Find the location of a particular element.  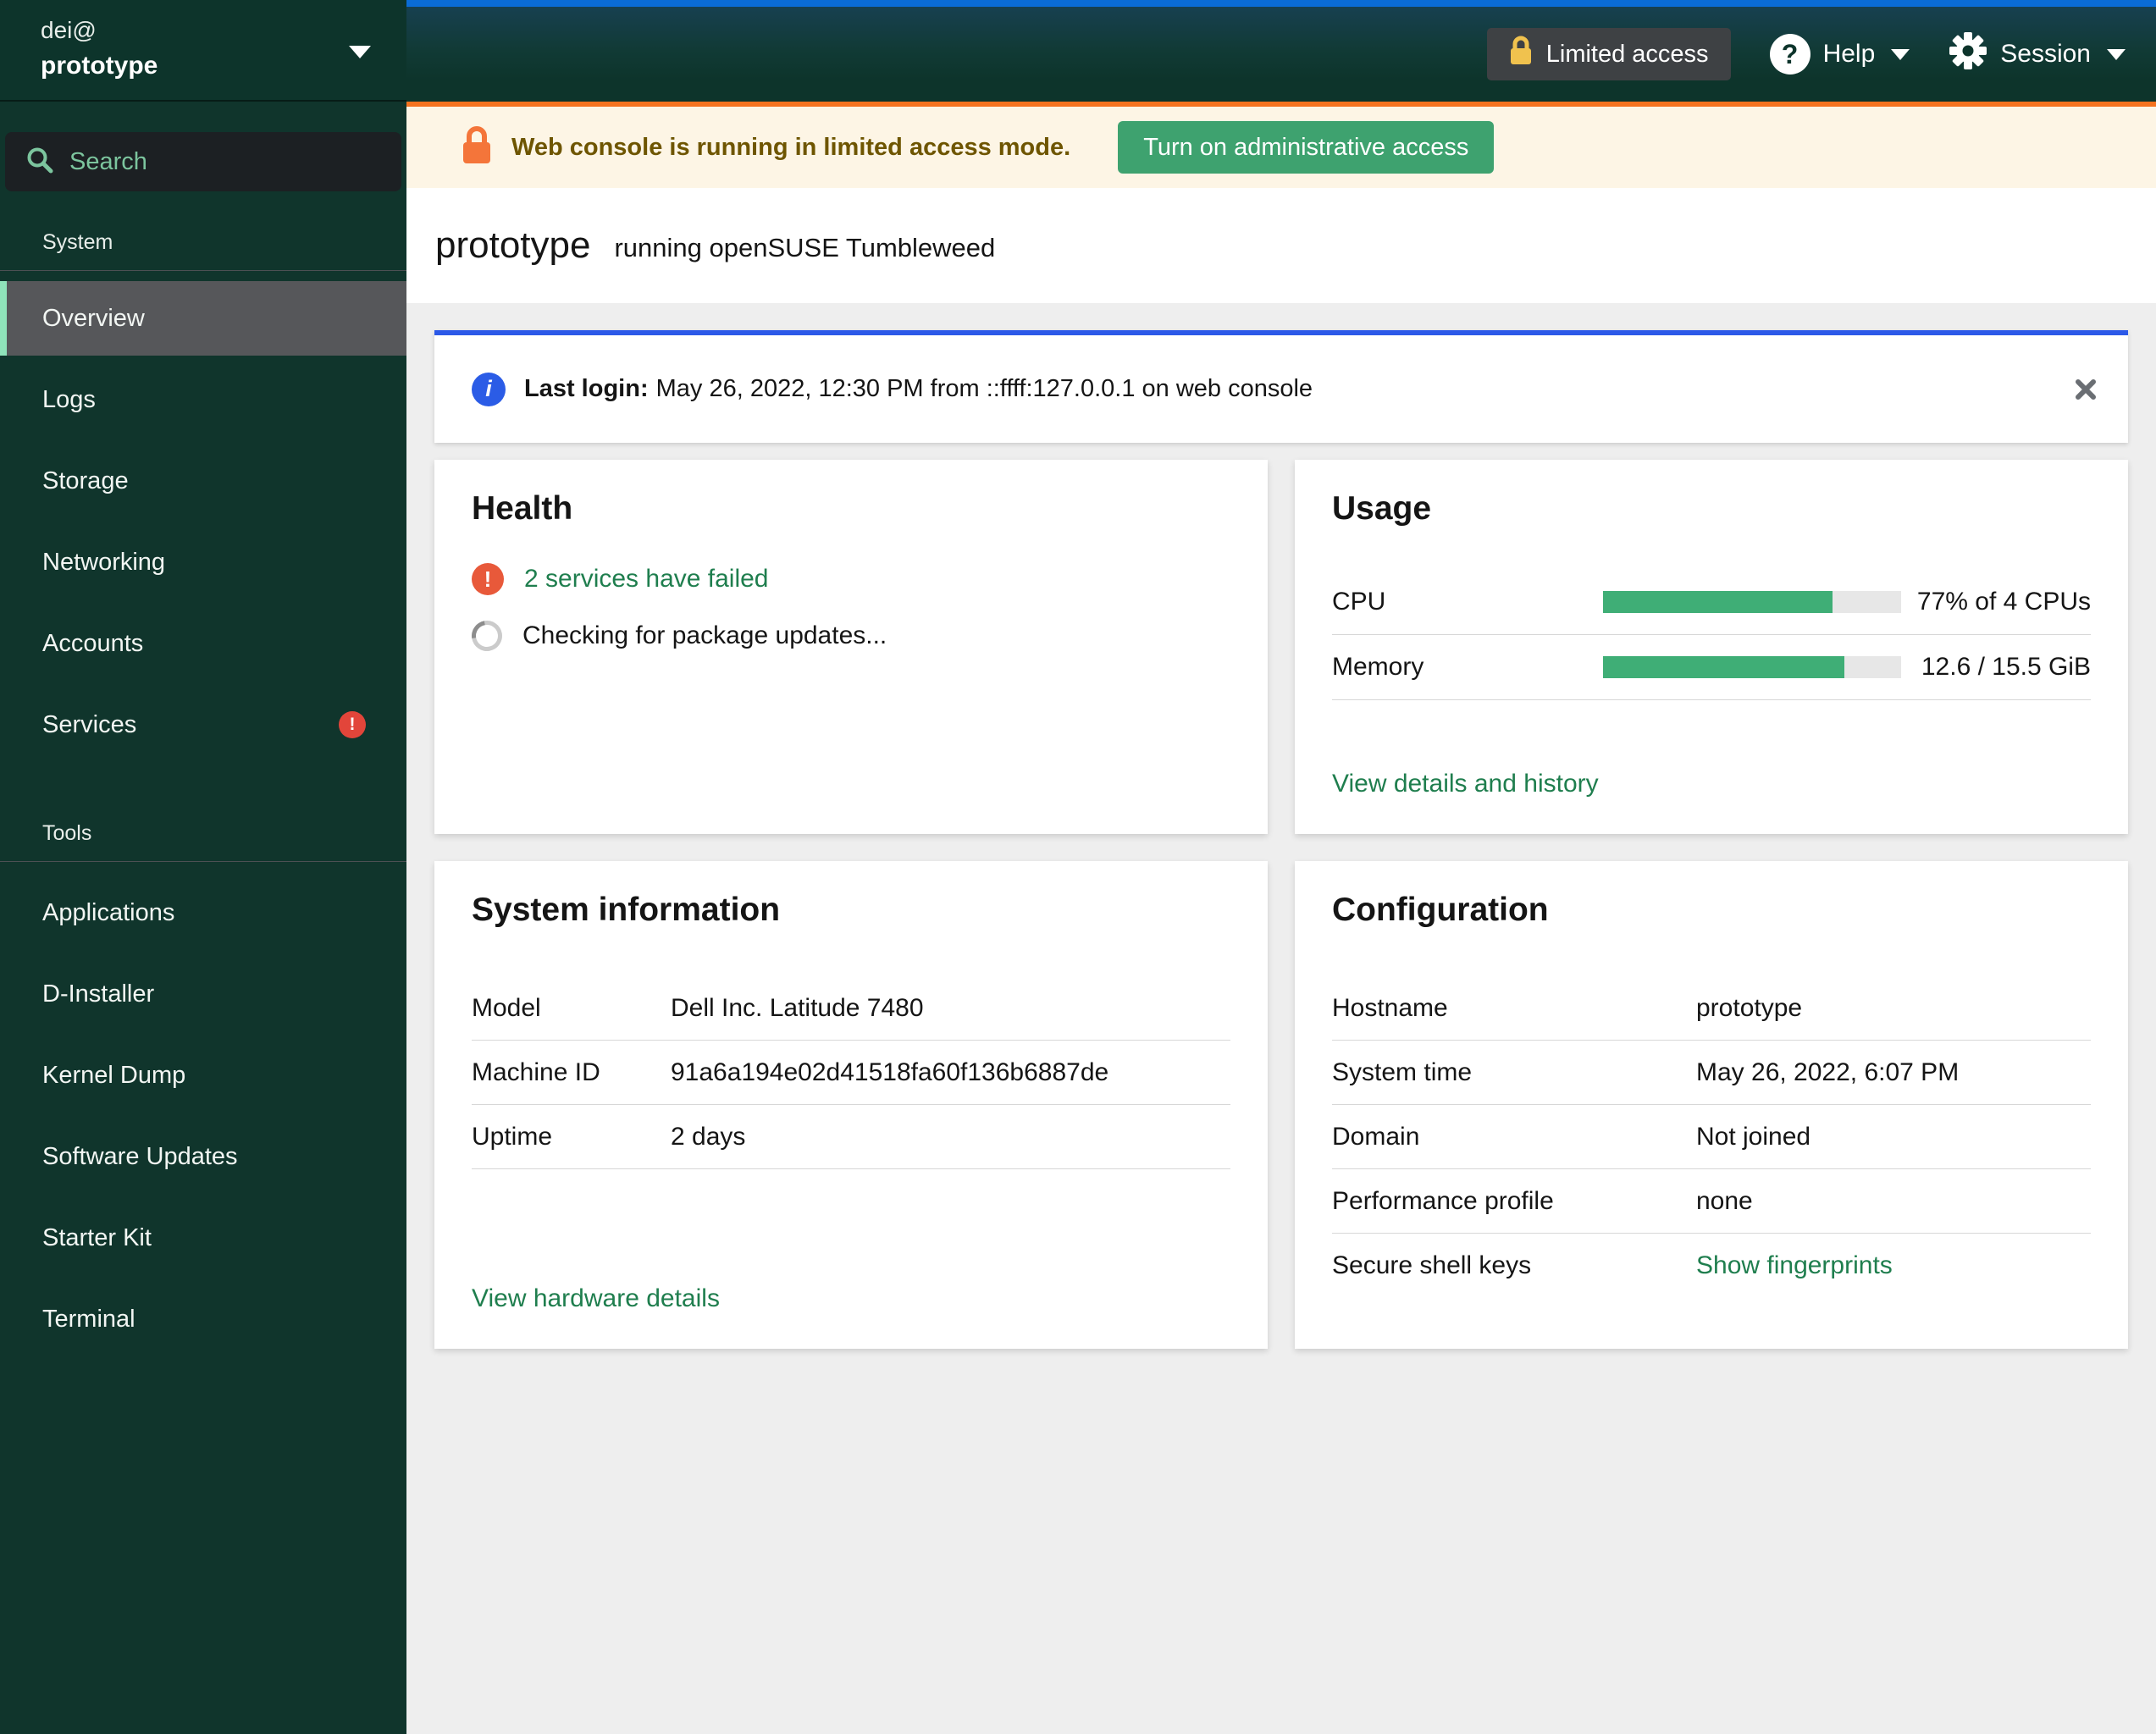

sidebar-item-label: Software Updates is located at coordinates (140, 1156).